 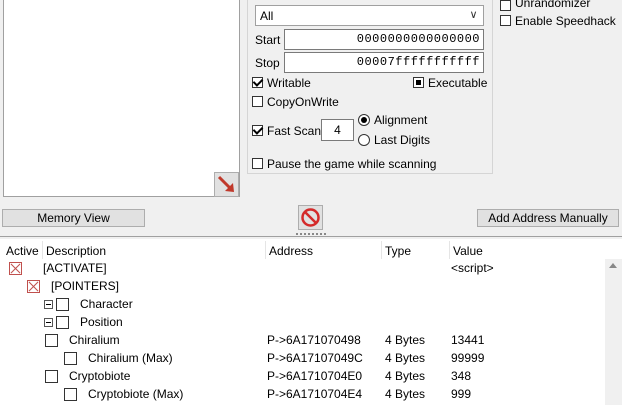 I want to click on copyonwrite-label: CopyOnWrite, so click(x=303, y=102).